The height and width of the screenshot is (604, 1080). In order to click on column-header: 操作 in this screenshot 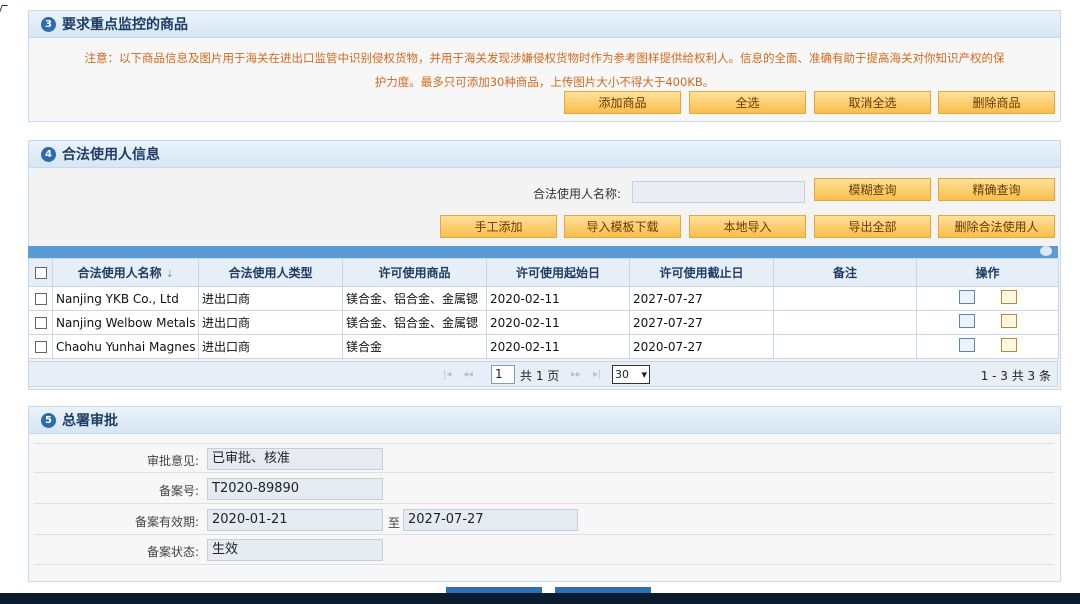, I will do `click(987, 272)`.